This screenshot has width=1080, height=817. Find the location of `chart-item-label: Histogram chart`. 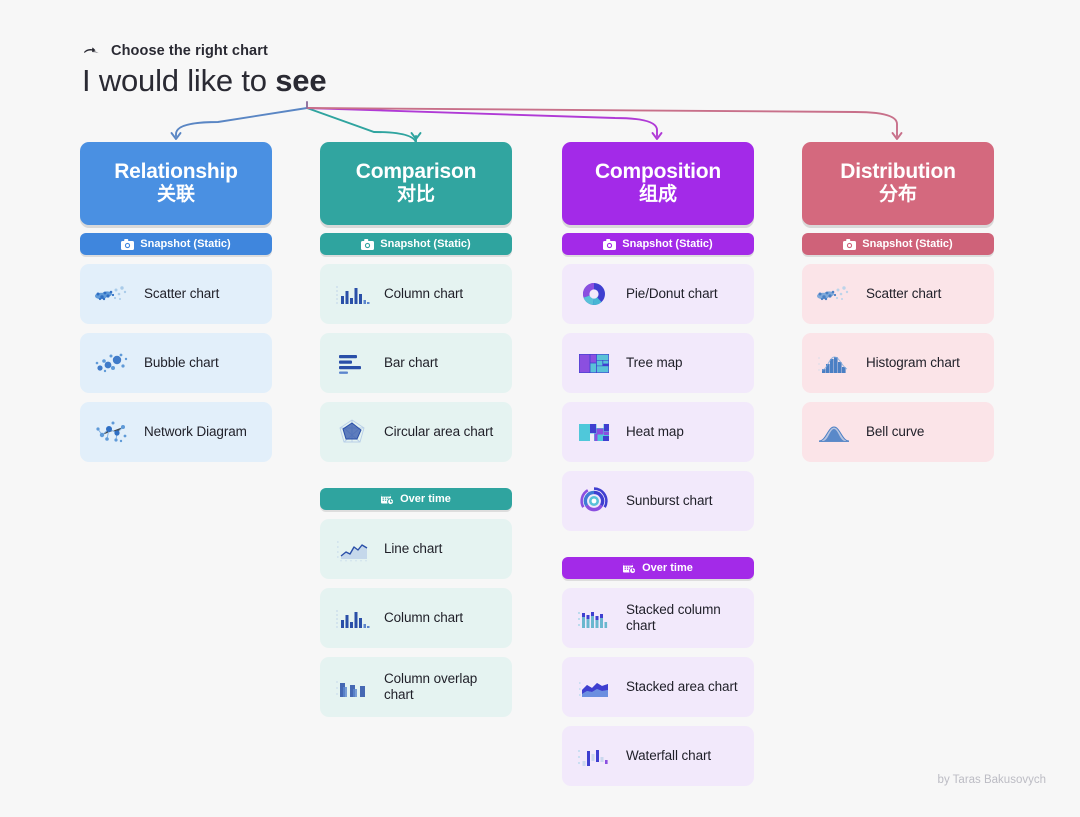

chart-item-label: Histogram chart is located at coordinates (913, 363).